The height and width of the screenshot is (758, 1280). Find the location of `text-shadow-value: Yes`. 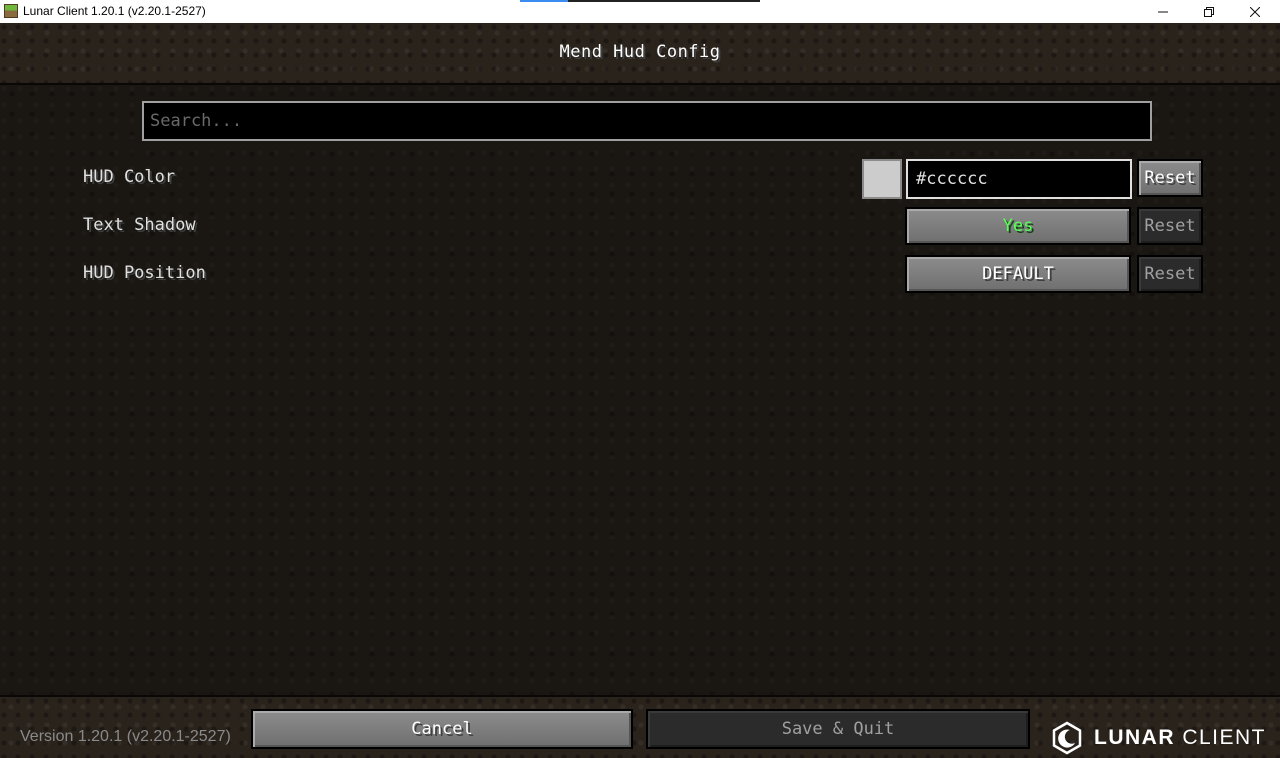

text-shadow-value: Yes is located at coordinates (1018, 226).